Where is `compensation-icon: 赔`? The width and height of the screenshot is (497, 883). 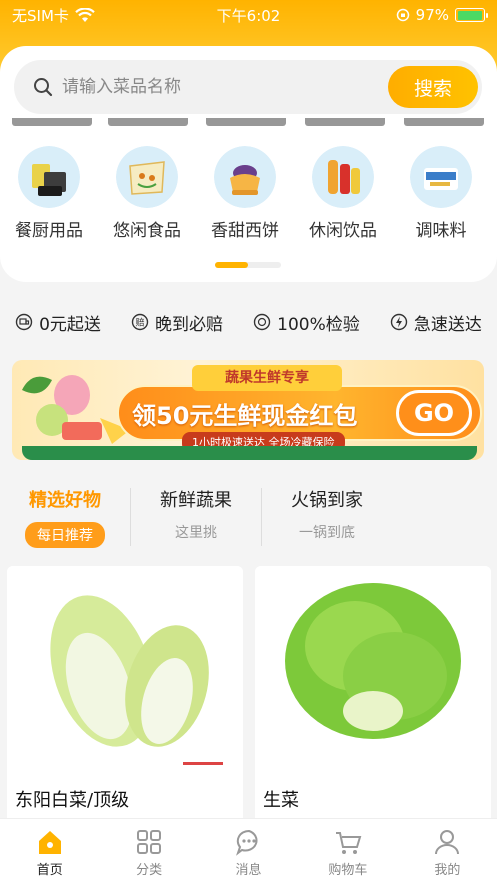
compensation-icon: 赔 is located at coordinates (140, 322).